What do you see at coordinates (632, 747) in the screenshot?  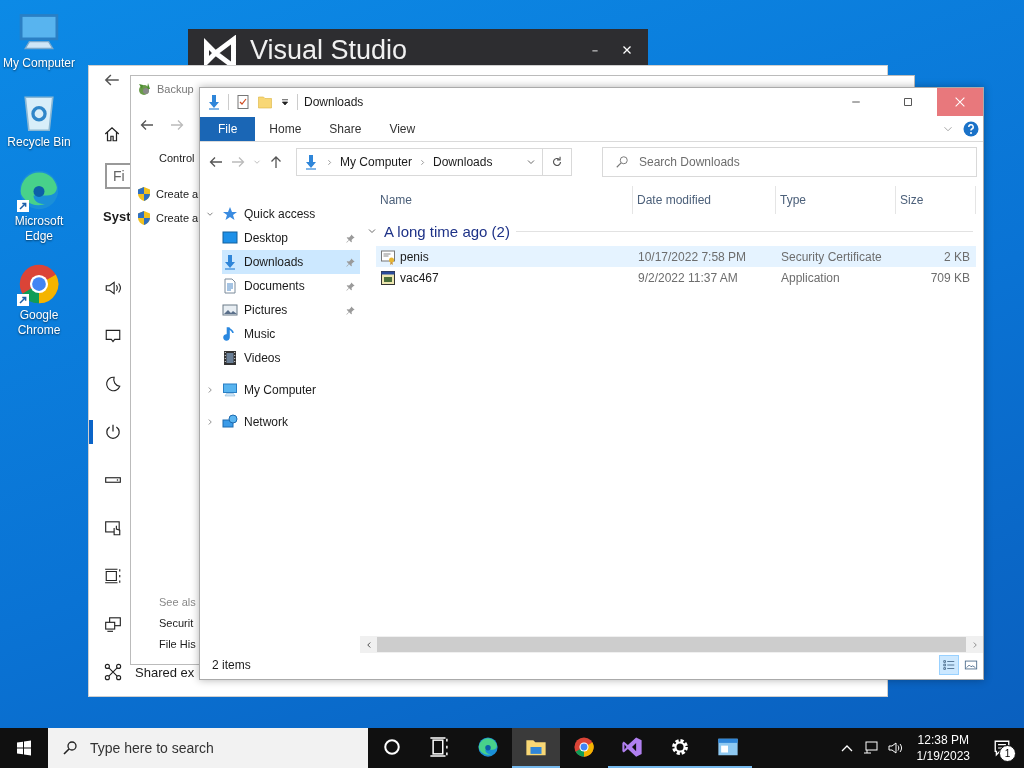 I see `visual-studio-icon` at bounding box center [632, 747].